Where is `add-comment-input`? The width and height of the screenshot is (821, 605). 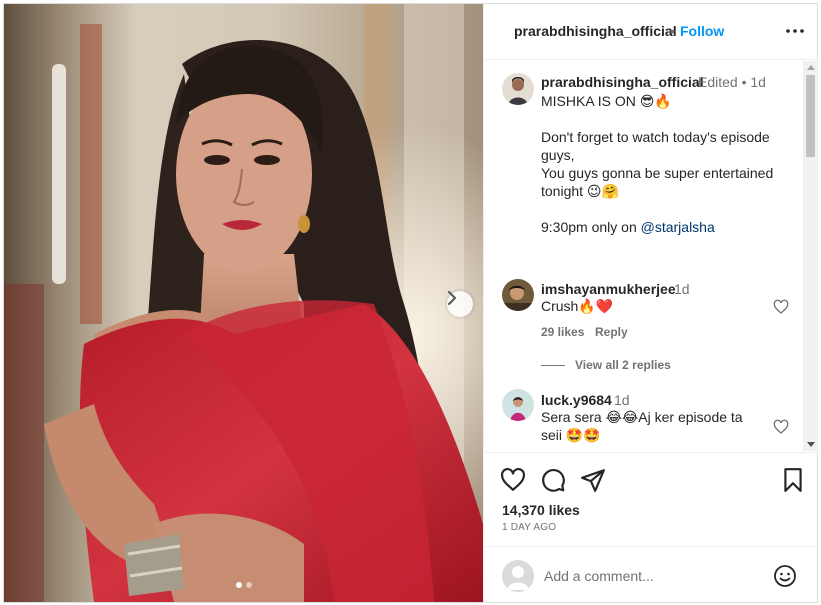
add-comment-input is located at coordinates (654, 576).